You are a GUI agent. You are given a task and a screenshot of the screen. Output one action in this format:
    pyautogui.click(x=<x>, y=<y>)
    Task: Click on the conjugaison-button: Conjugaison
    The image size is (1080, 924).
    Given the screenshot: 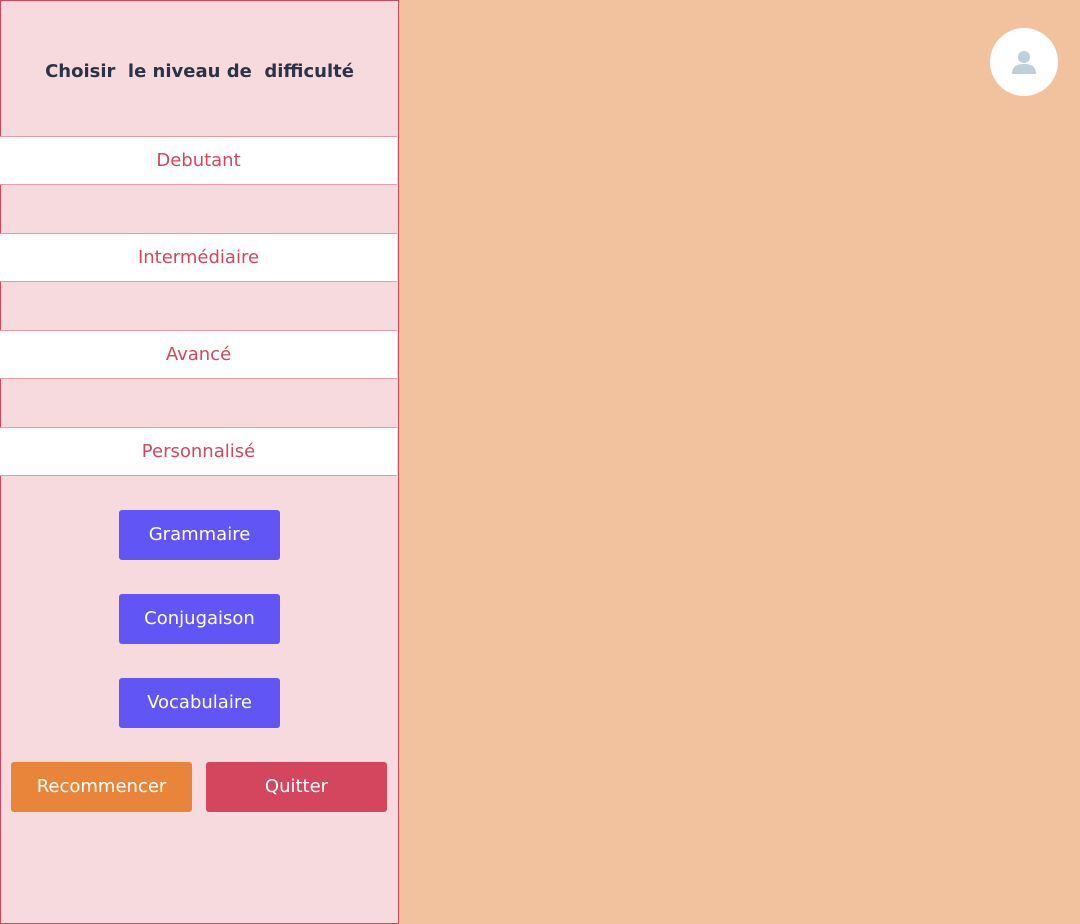 What is the action you would take?
    pyautogui.click(x=199, y=619)
    